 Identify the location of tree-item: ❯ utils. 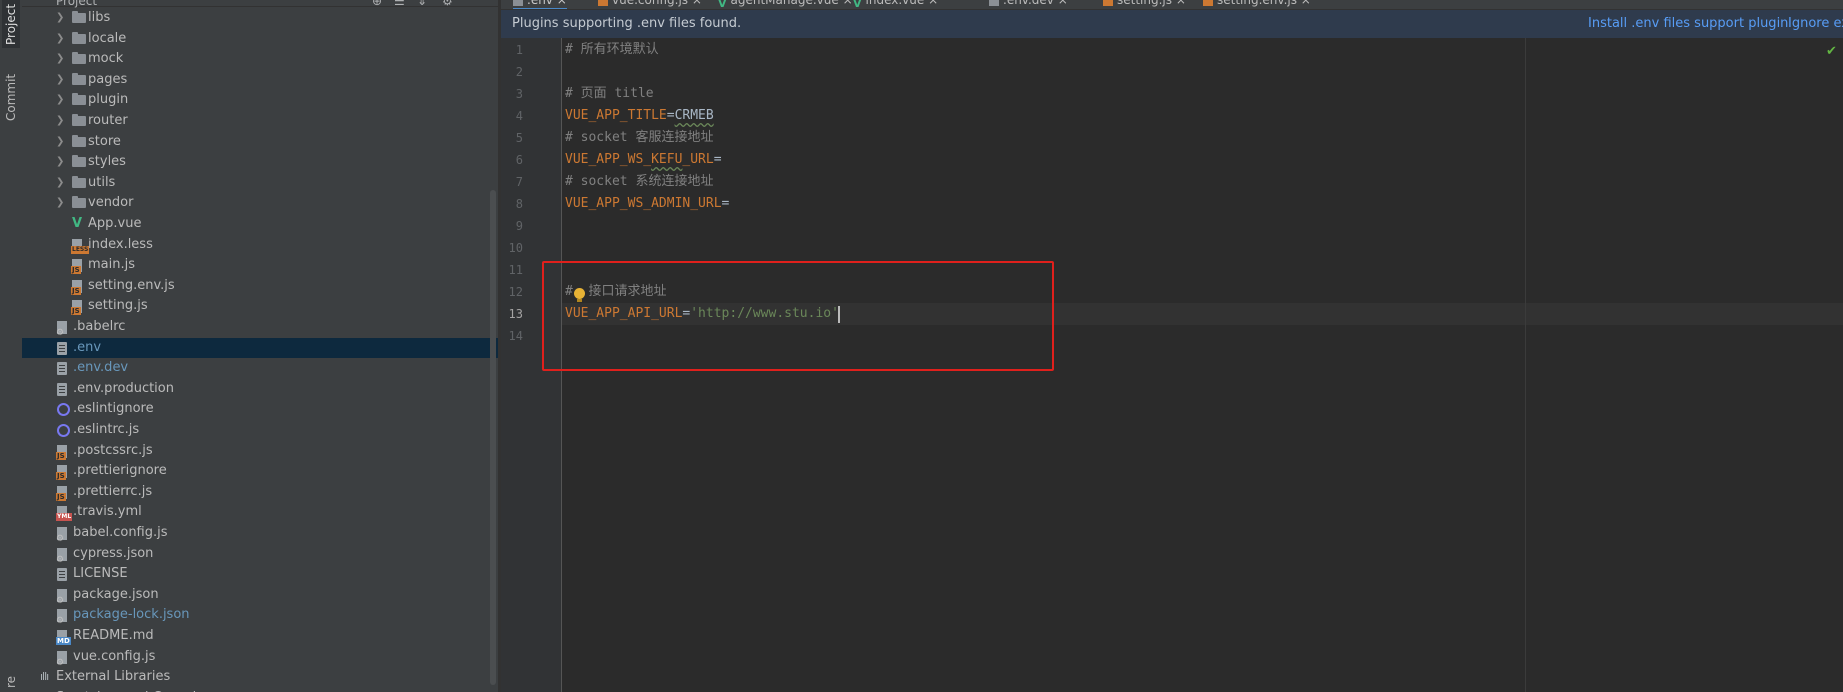
(260, 183).